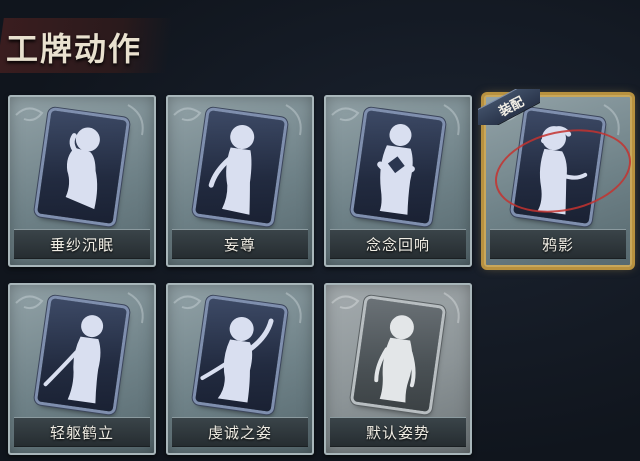 This screenshot has height=461, width=640. I want to click on emote-name-bar: 念念回响, so click(398, 244).